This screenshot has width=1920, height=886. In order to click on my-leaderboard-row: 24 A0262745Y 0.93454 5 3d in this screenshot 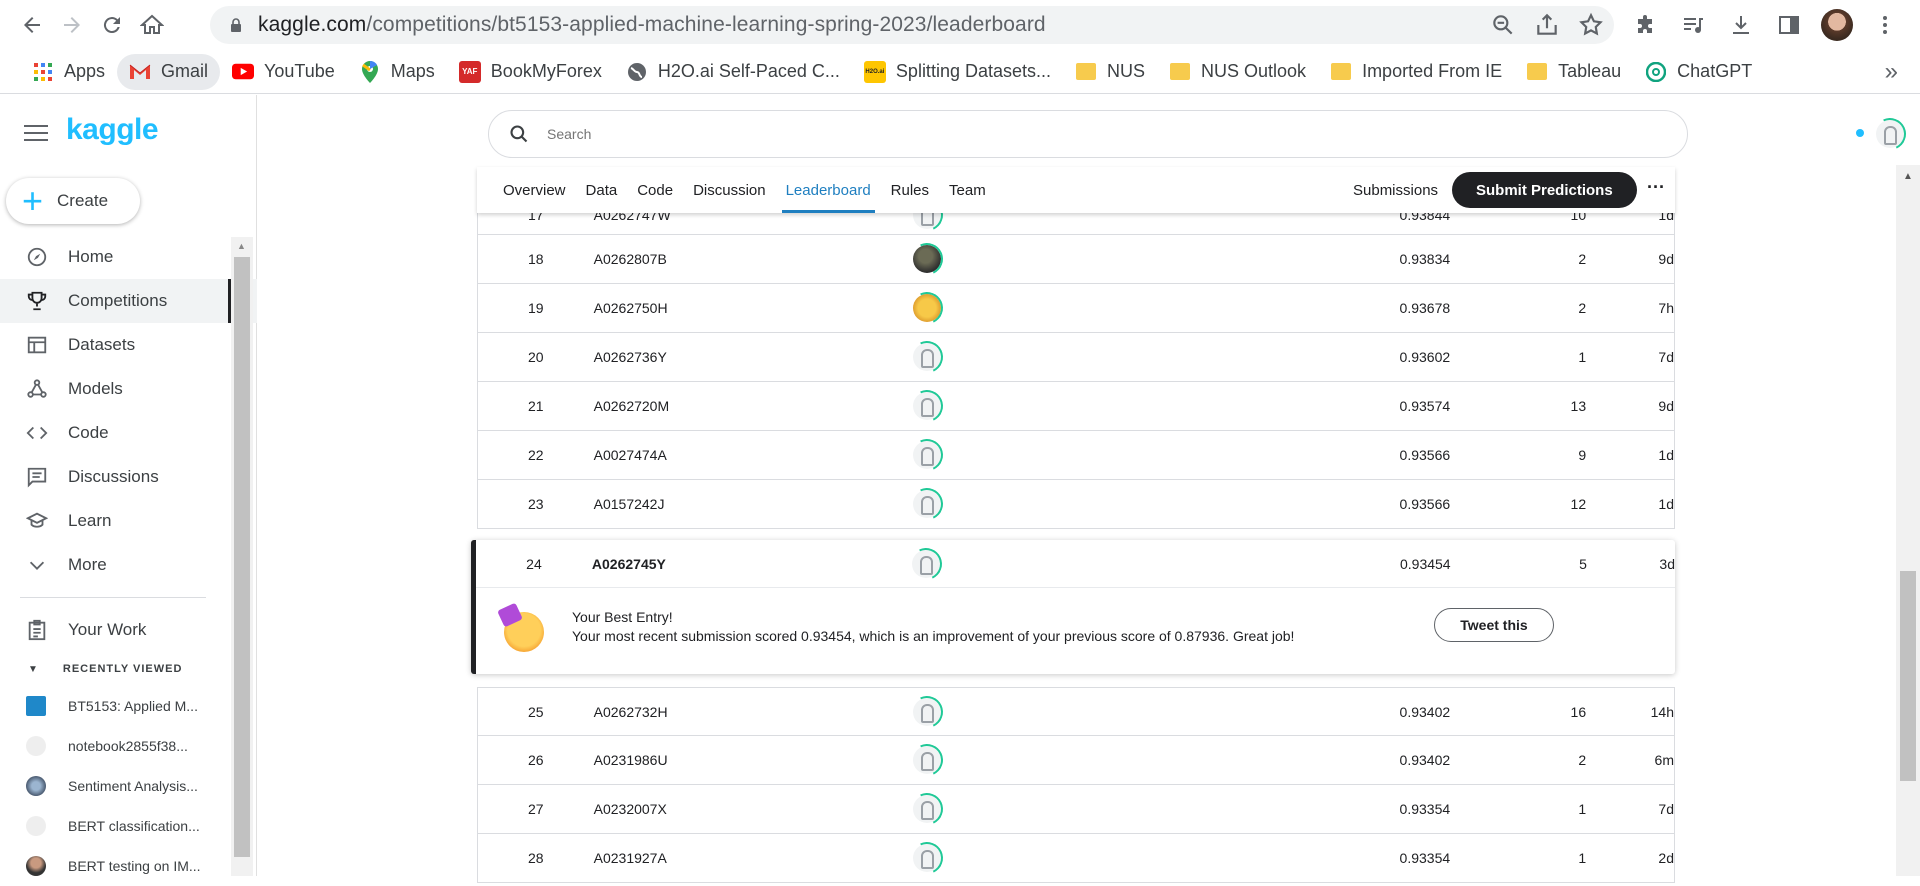, I will do `click(1075, 564)`.